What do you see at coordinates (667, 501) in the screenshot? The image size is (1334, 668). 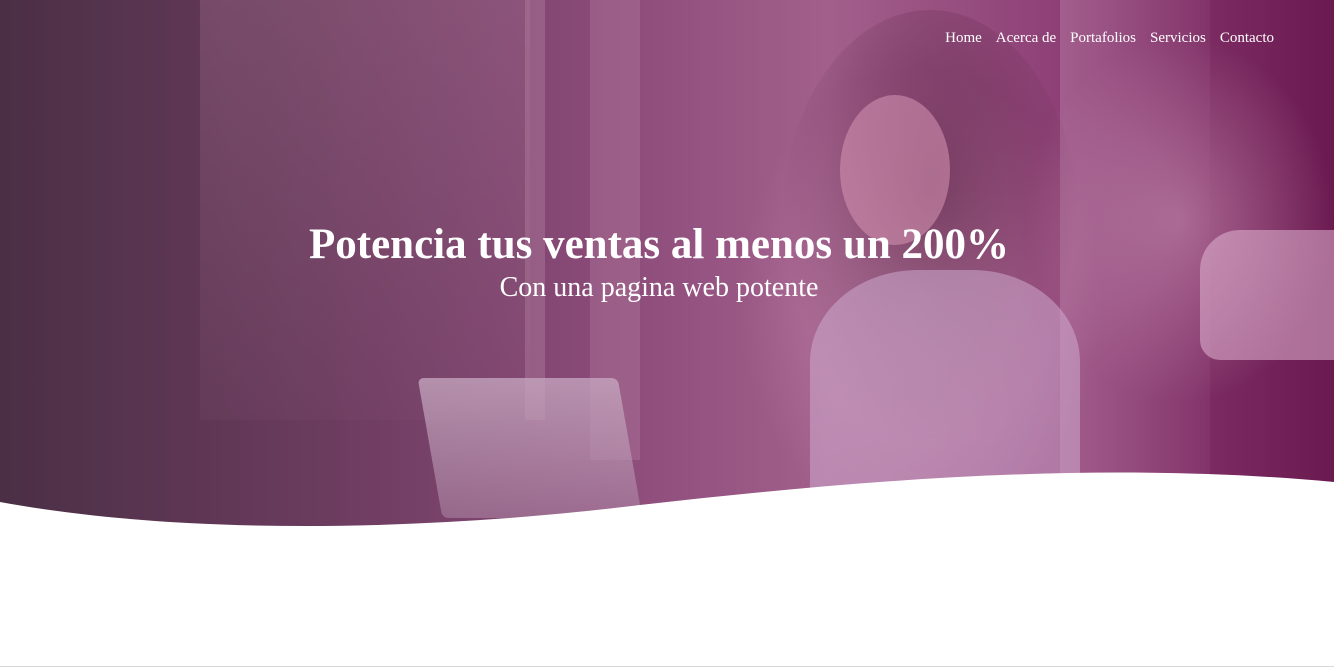 I see `hero-wave-divider` at bounding box center [667, 501].